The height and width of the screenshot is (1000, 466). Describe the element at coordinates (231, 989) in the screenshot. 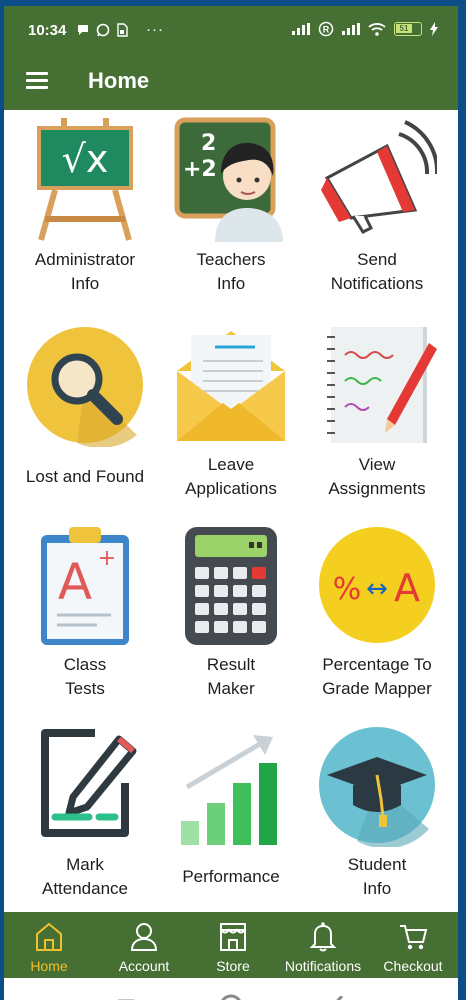

I see `system-navigation-bar` at that location.